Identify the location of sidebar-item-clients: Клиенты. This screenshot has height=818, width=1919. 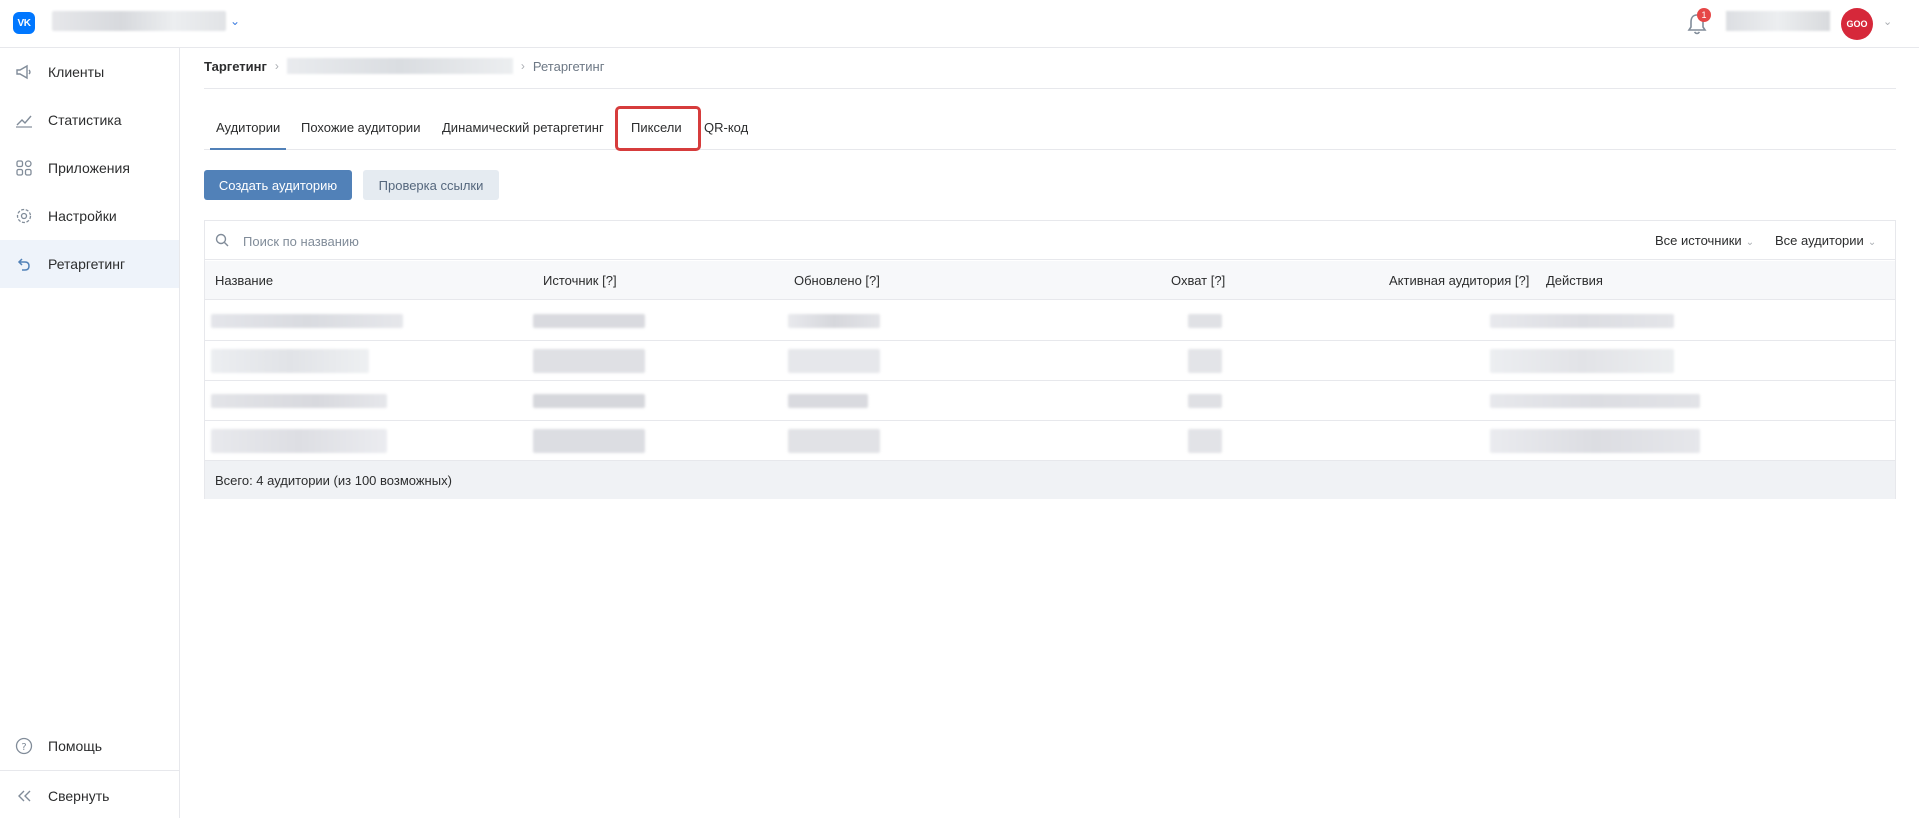
(89, 72).